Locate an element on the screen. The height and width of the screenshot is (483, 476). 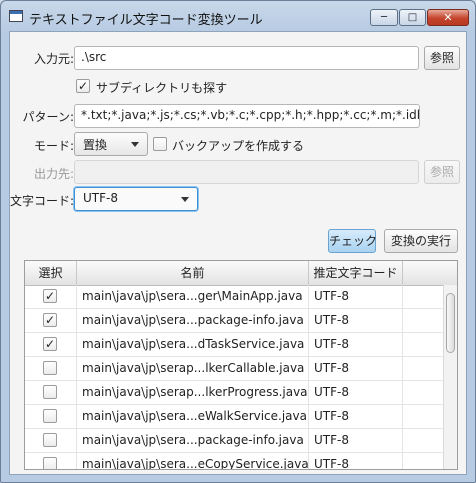
column-header-charset: 推定文字コード is located at coordinates (356, 273).